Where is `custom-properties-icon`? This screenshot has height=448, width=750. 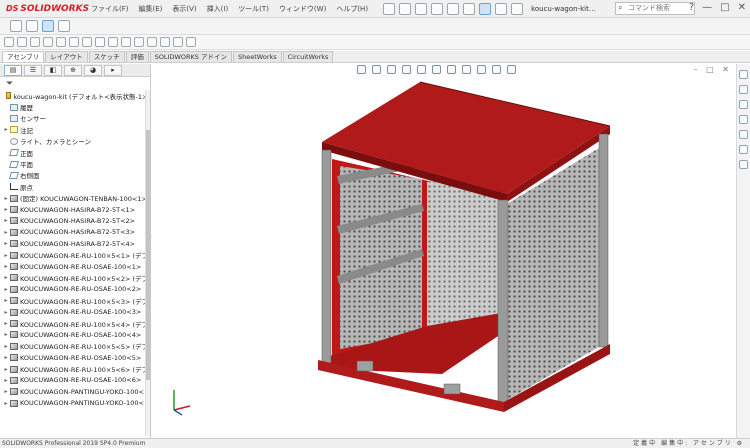
custom-properties-icon is located at coordinates (743, 149).